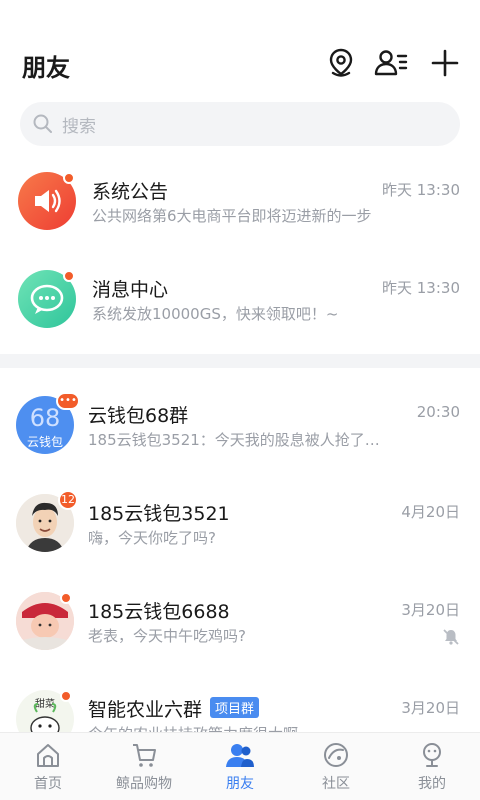  What do you see at coordinates (44, 442) in the screenshot?
I see `avatar-caption: 云钱包` at bounding box center [44, 442].